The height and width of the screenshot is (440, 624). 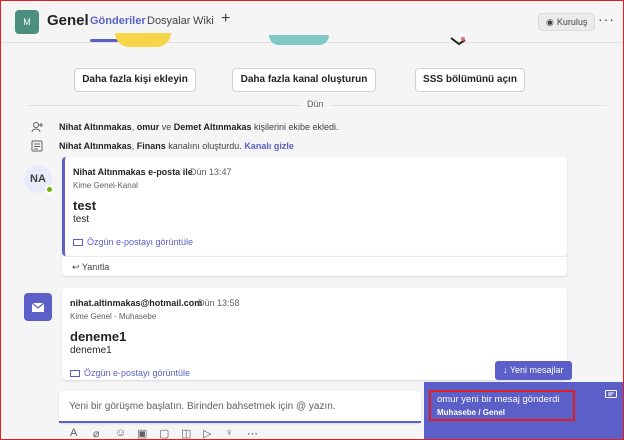 I want to click on emoji-icon: ☺, so click(x=120, y=433).